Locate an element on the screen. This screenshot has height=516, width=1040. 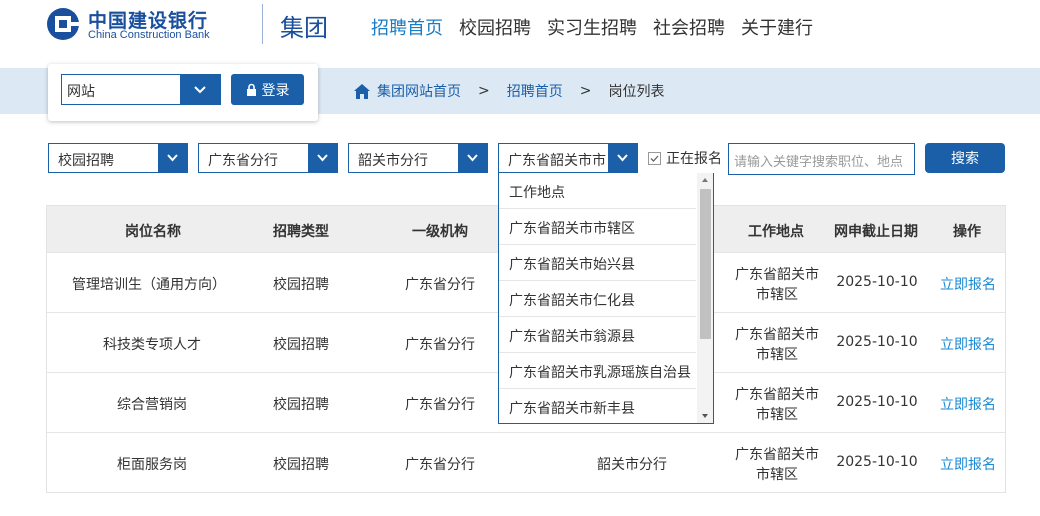
keyword-search-input: 请输入关键字搜索职位、地点 is located at coordinates (821, 159).